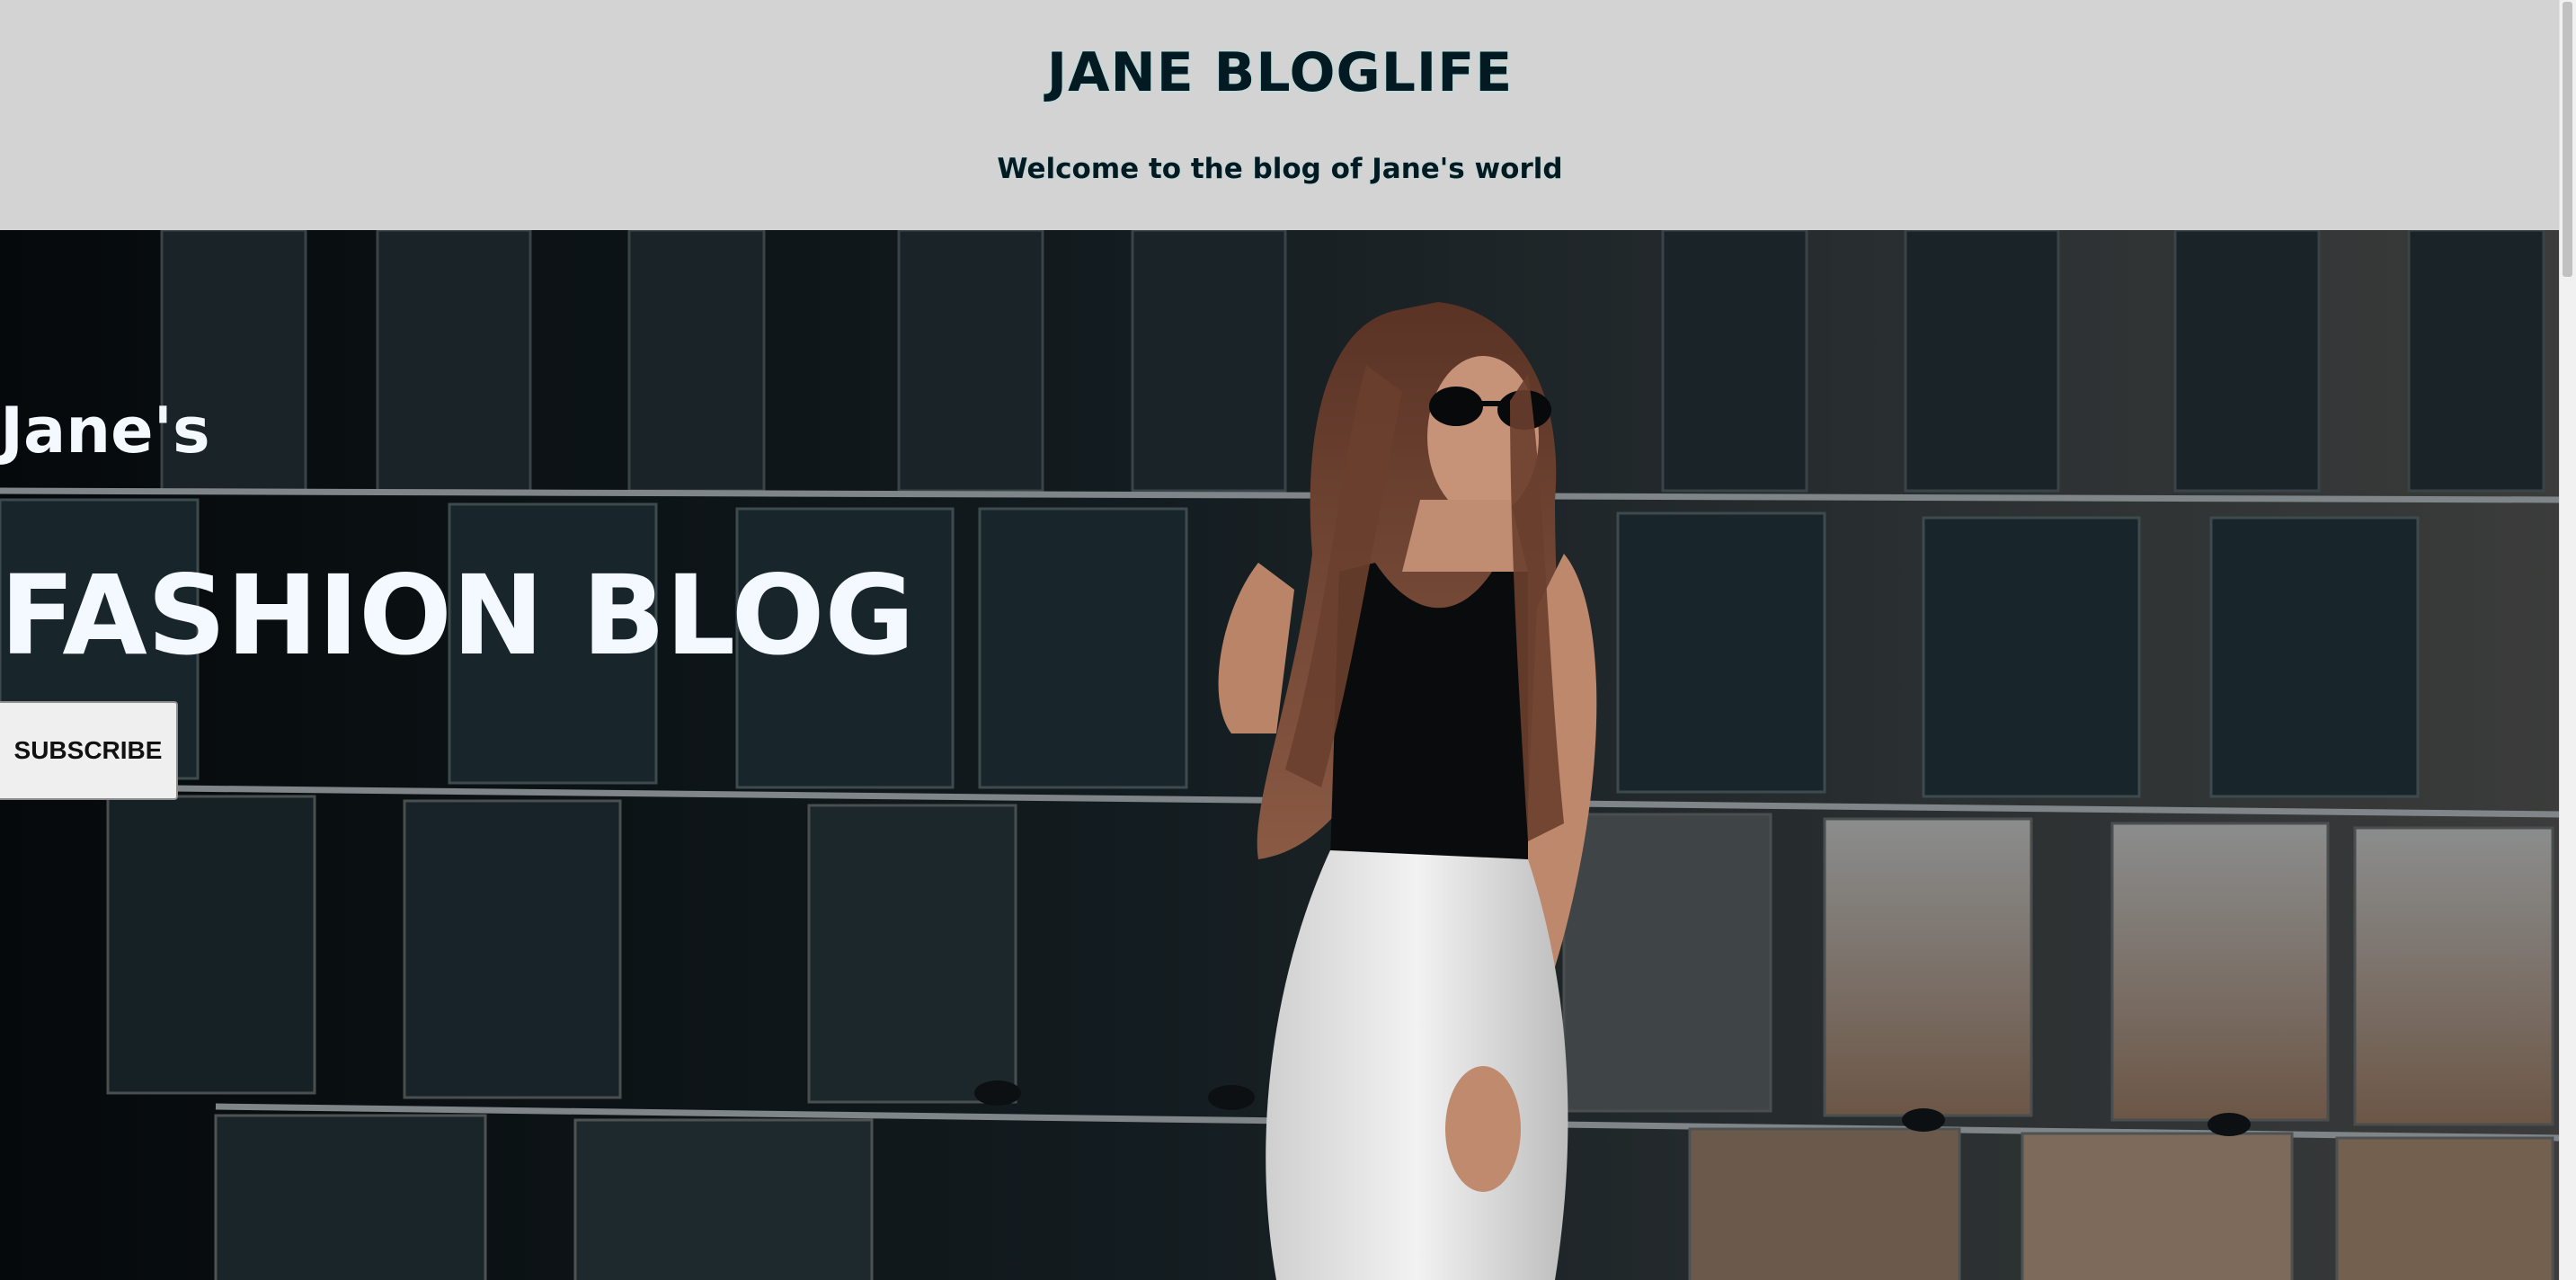 The height and width of the screenshot is (1280, 2576). What do you see at coordinates (105, 430) in the screenshot?
I see `hero-kicker: Jane's` at bounding box center [105, 430].